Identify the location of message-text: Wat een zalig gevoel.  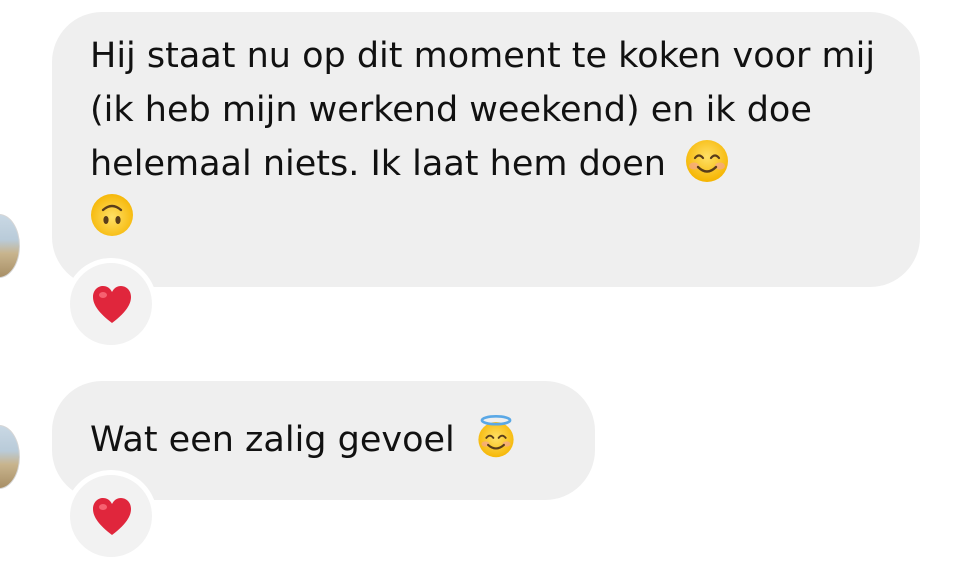
(278, 440).